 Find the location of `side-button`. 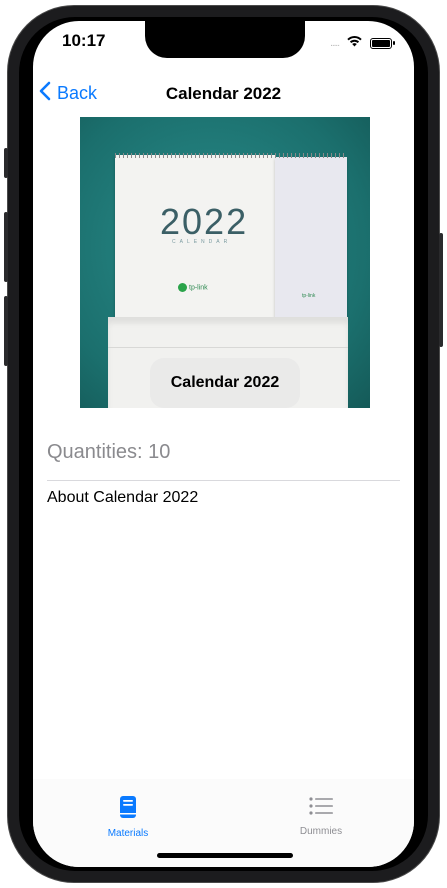

side-button is located at coordinates (441, 290).